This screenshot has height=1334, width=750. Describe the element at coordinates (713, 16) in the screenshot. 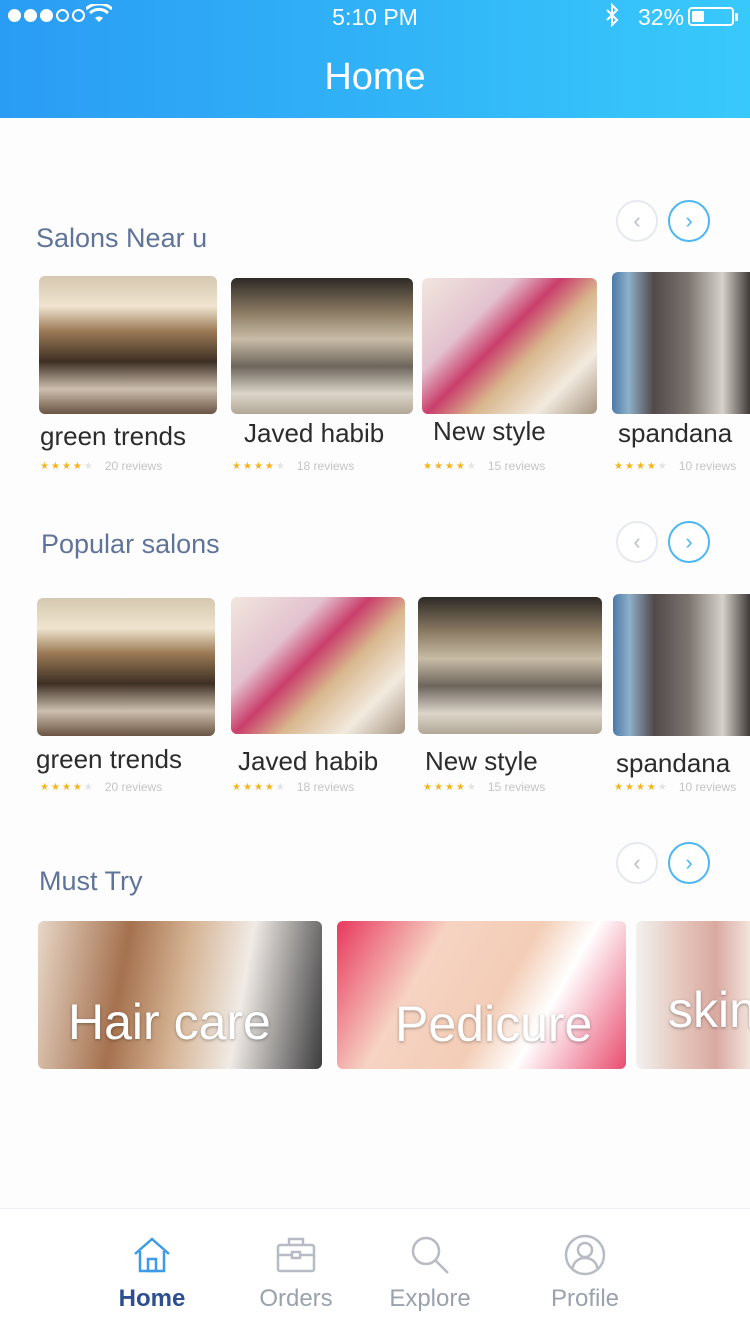

I see `battery-icon` at that location.